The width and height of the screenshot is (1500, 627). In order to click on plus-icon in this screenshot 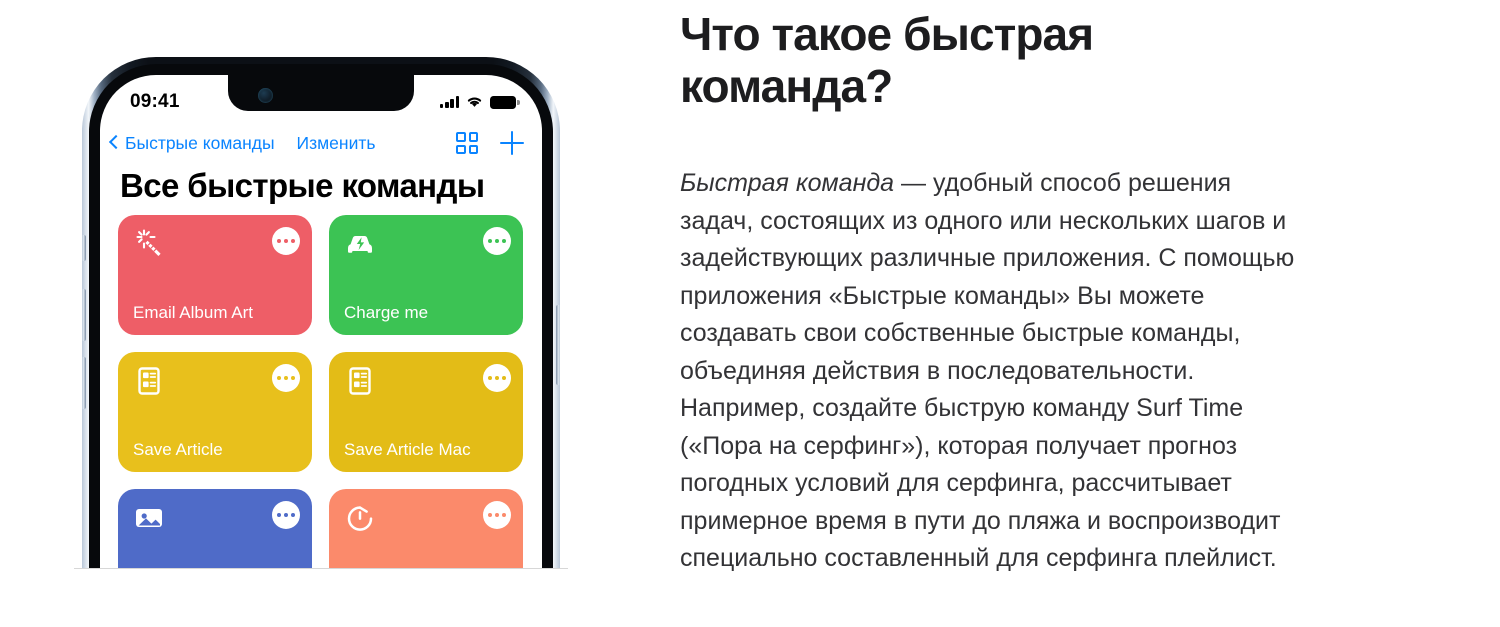, I will do `click(512, 143)`.